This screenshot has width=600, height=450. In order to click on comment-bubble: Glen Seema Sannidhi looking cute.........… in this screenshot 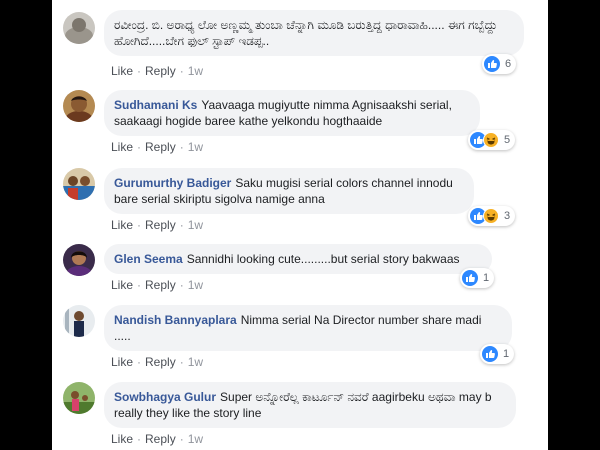, I will do `click(298, 259)`.